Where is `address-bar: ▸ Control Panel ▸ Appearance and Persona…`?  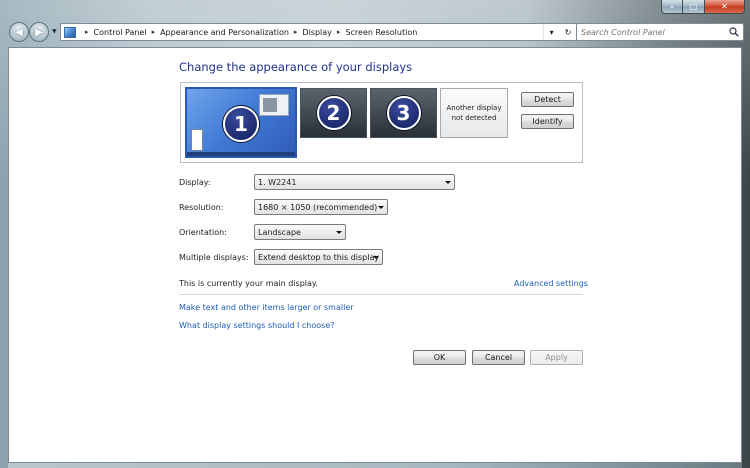
address-bar: ▸ Control Panel ▸ Appearance and Persona… is located at coordinates (319, 32).